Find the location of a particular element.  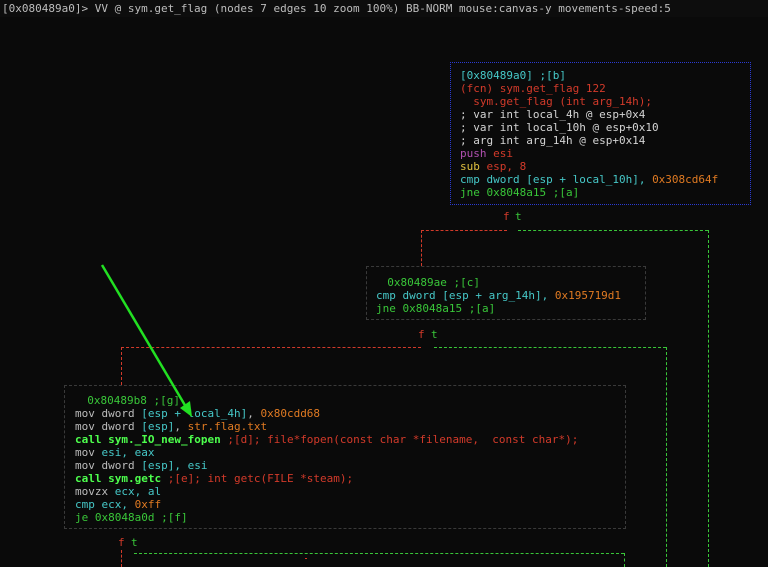

instr-sub: sub esp, 8 is located at coordinates (493, 166).